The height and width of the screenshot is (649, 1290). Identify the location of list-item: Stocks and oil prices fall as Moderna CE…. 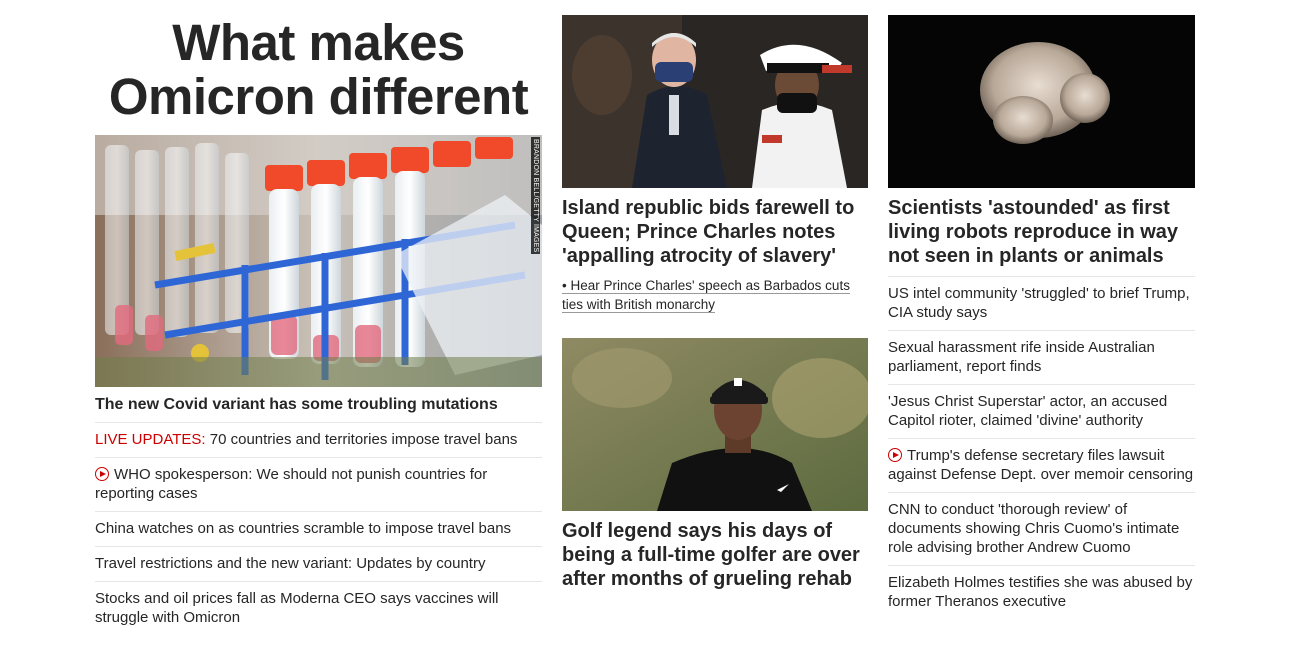
(318, 608).